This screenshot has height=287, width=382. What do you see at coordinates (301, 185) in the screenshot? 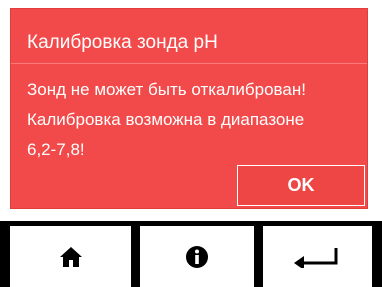
I see `ok-button: OK` at bounding box center [301, 185].